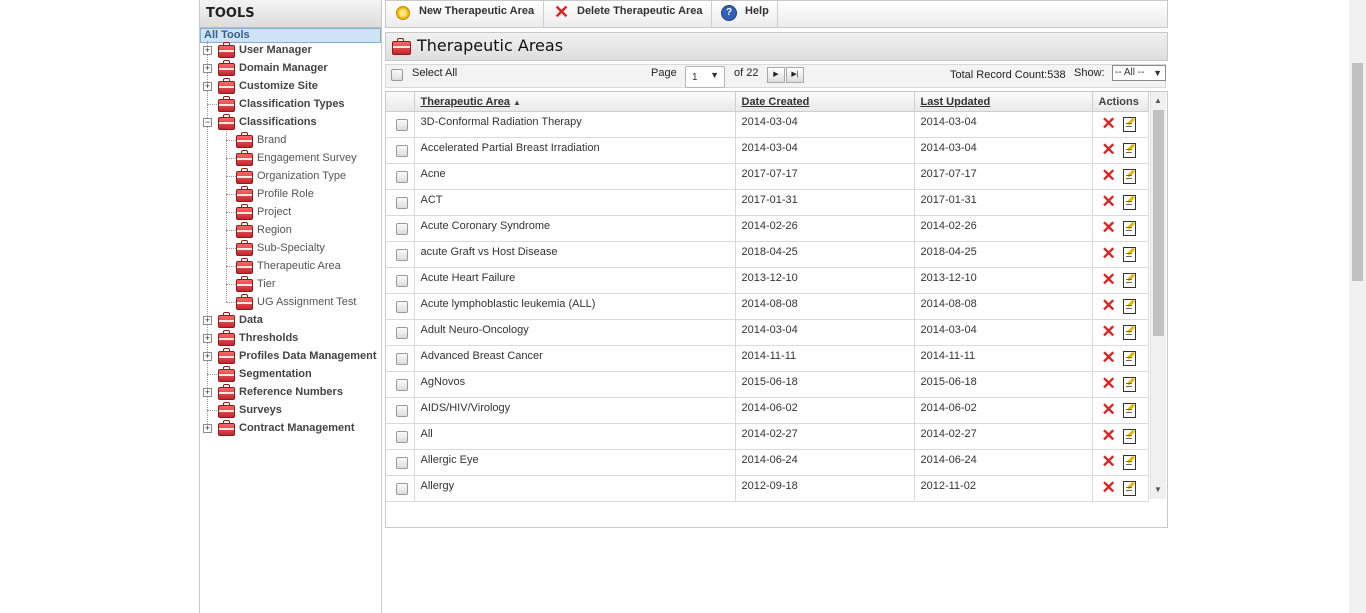 This screenshot has width=1366, height=613. Describe the element at coordinates (290, 194) in the screenshot. I see `tree-item: Profile Role` at that location.